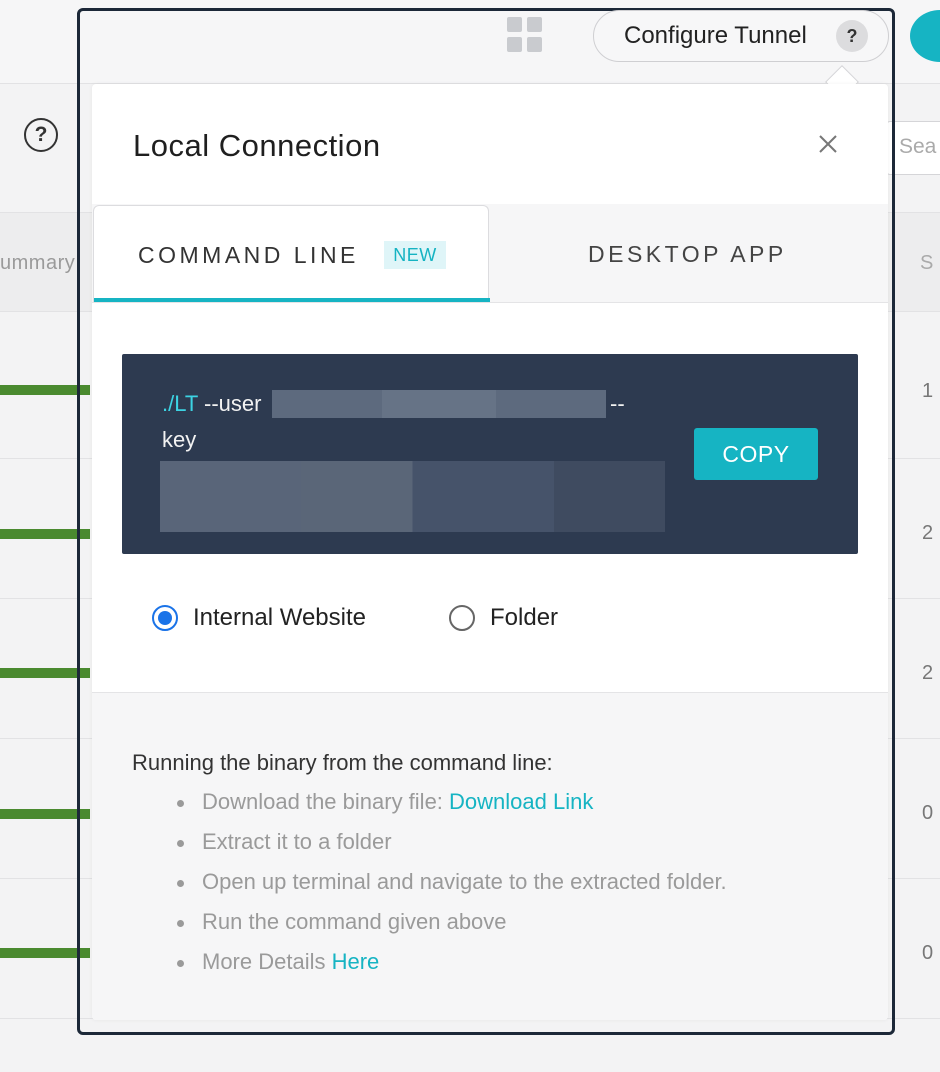 The height and width of the screenshot is (1072, 940). Describe the element at coordinates (756, 454) in the screenshot. I see `copy-button: COPY` at that location.